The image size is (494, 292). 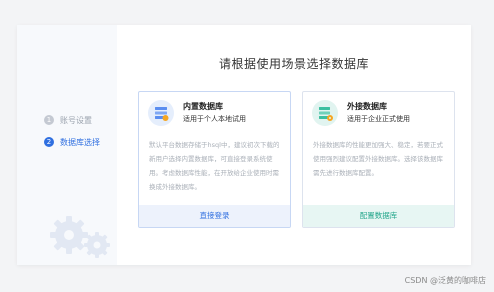 What do you see at coordinates (445, 280) in the screenshot?
I see `watermark: CSDN @泛黄的咖啡店` at bounding box center [445, 280].